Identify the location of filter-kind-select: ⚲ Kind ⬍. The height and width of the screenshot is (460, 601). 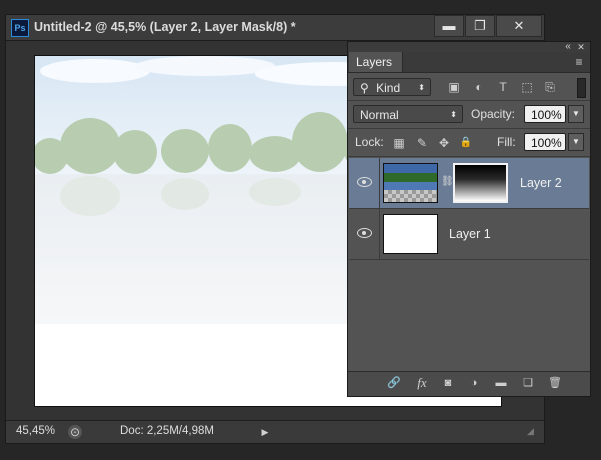
(392, 87).